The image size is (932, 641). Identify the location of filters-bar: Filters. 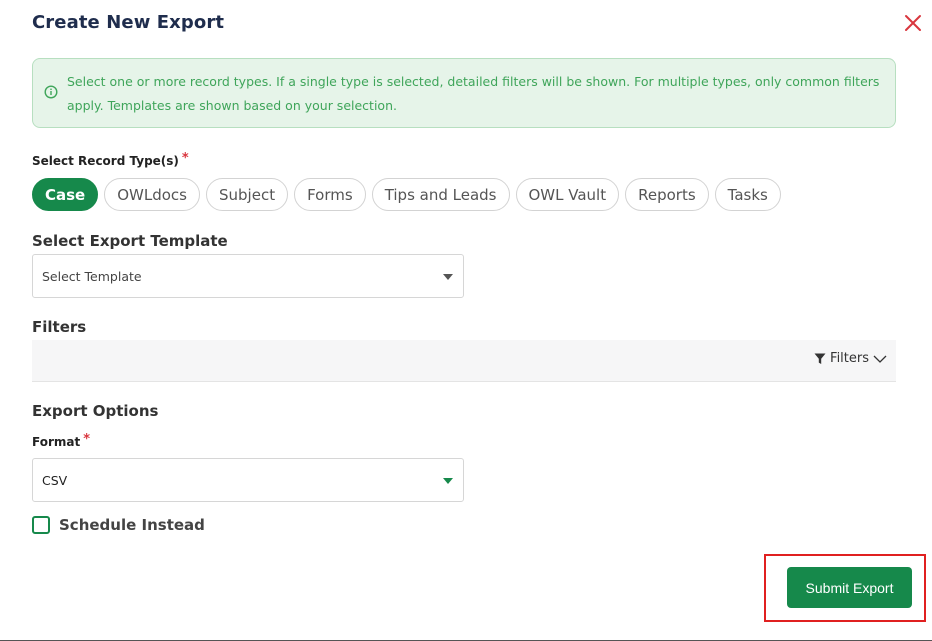
(464, 361).